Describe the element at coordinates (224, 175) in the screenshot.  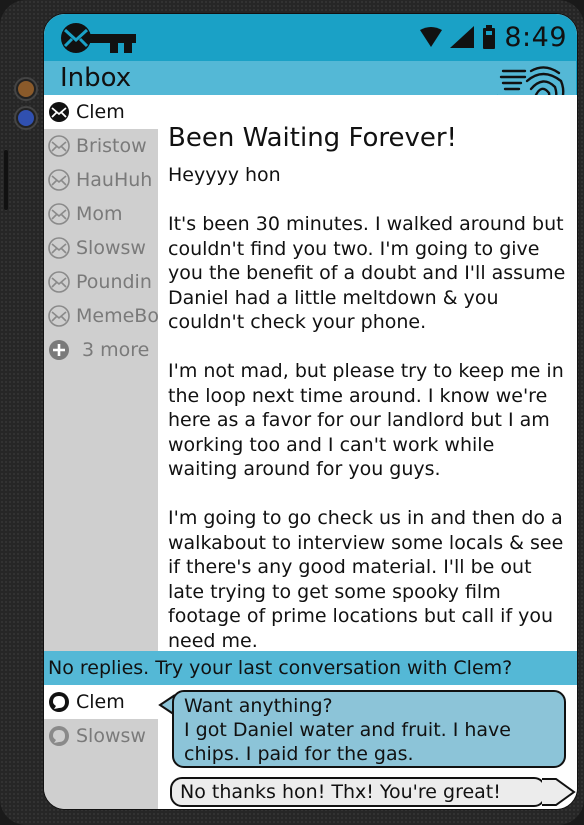
I see `email-greeting: Heyyyy hon` at that location.